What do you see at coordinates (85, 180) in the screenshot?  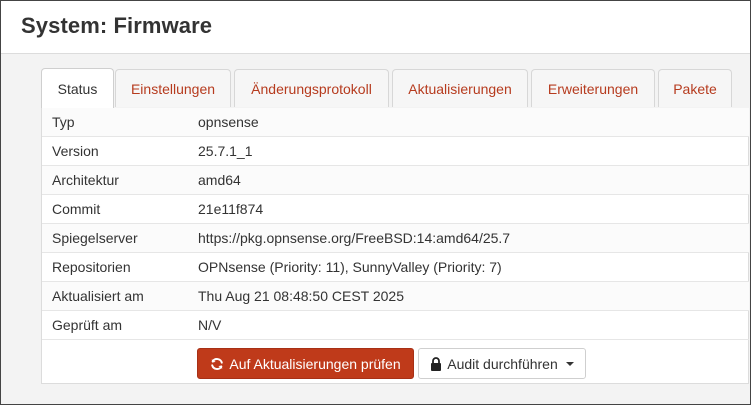 I see `row-label: Architektur` at bounding box center [85, 180].